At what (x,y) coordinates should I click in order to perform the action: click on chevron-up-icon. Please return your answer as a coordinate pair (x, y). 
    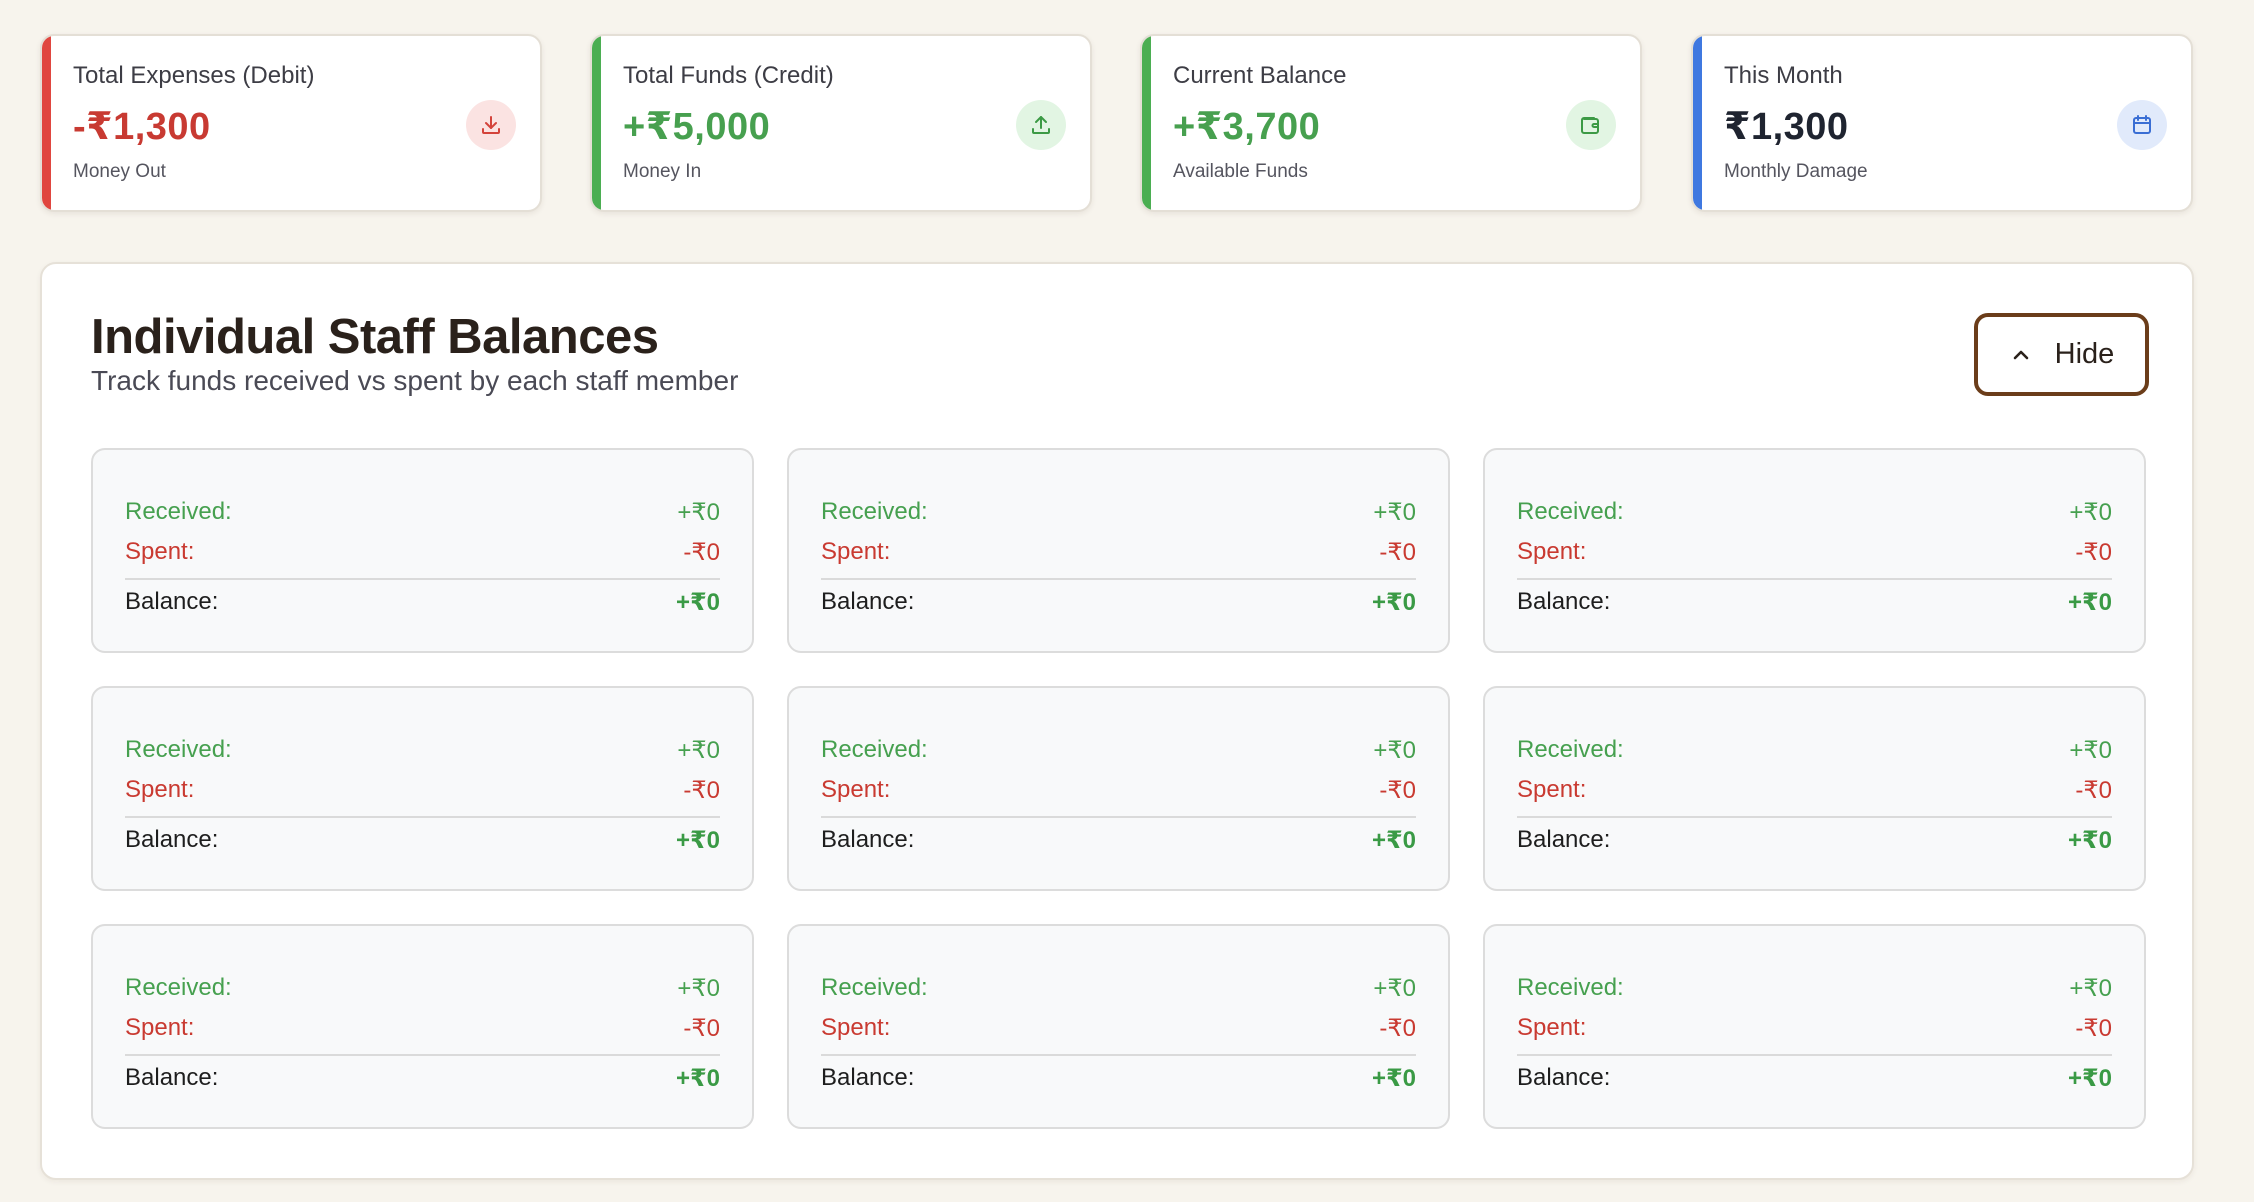
    Looking at the image, I should click on (2020, 354).